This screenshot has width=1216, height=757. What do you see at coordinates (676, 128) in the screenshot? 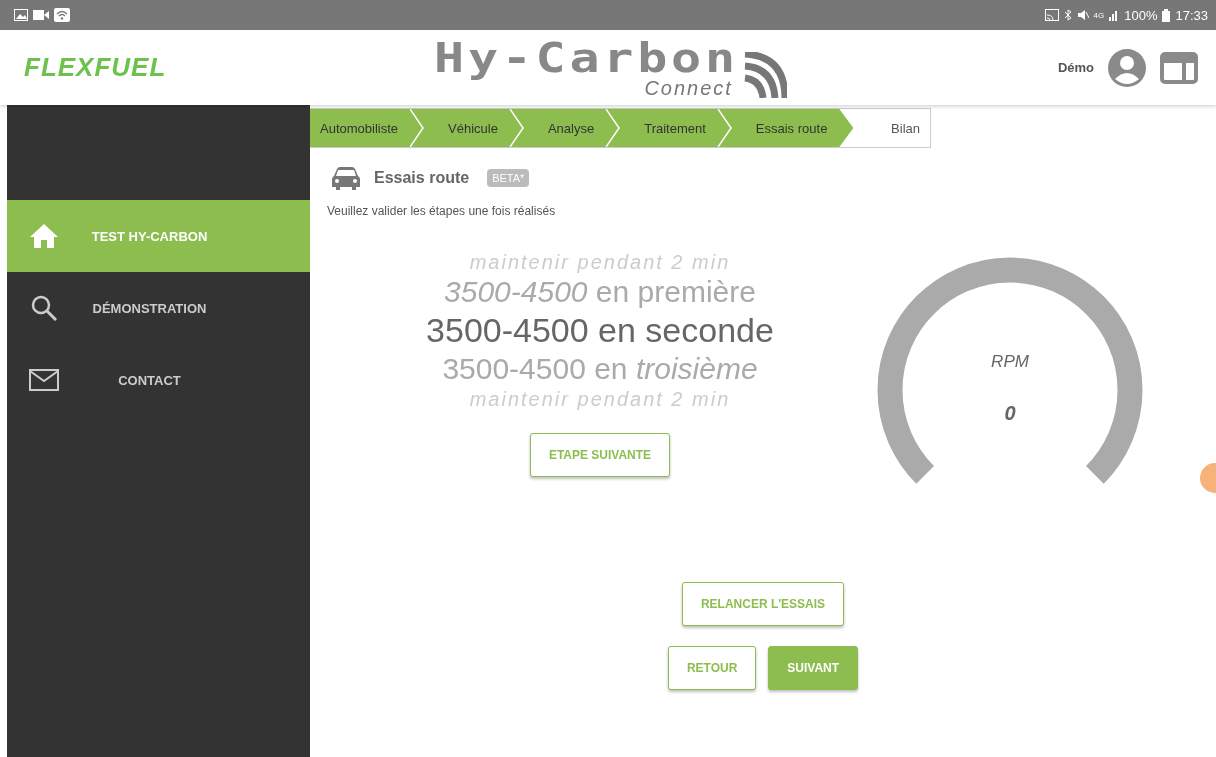
I see `breadcrumb-step: Traitement` at bounding box center [676, 128].